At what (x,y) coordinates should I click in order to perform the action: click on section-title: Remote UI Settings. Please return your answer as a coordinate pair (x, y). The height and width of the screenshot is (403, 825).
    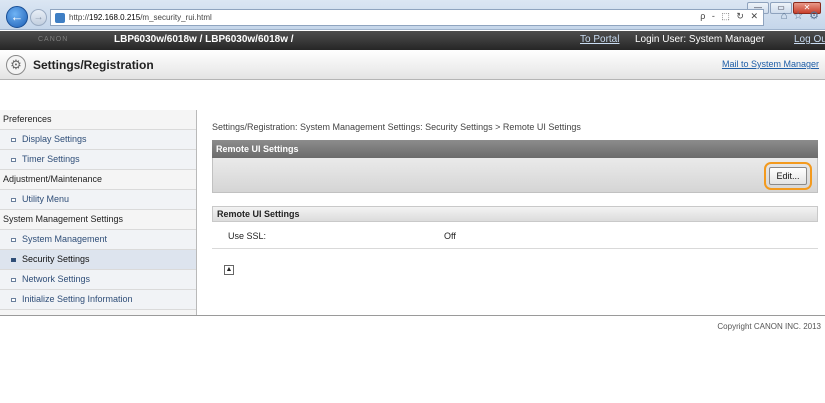
    Looking at the image, I should click on (515, 149).